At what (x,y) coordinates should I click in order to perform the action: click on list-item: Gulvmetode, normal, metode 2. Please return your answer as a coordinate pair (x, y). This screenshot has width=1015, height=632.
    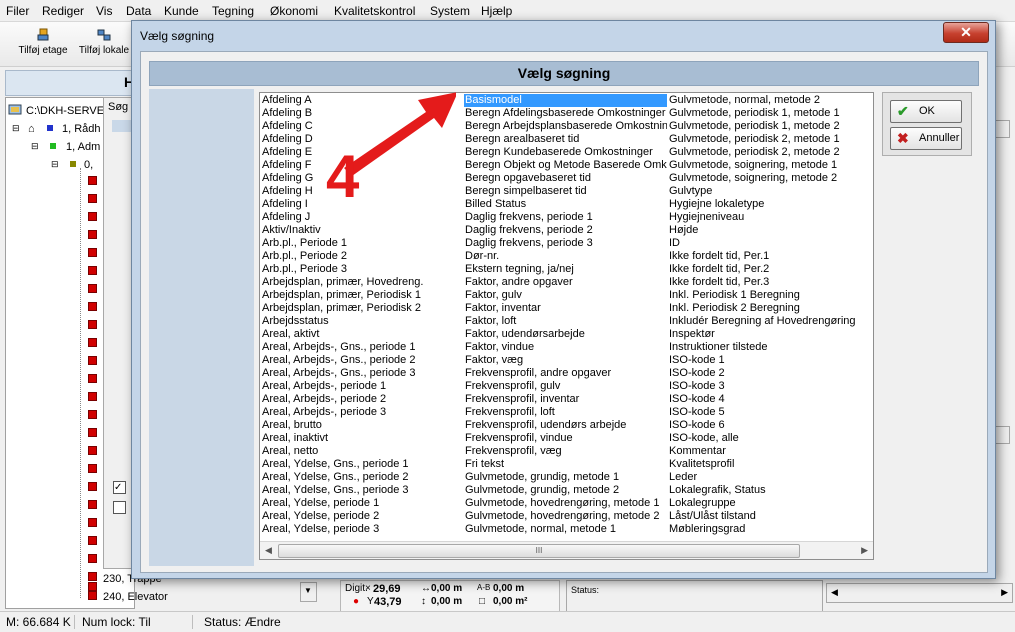
    Looking at the image, I should click on (770, 100).